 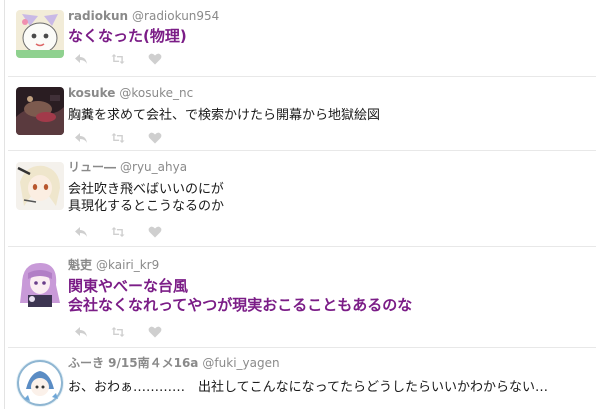 I want to click on tweet-text-line: 会社吹き飛べばいいのにが, so click(x=146, y=189).